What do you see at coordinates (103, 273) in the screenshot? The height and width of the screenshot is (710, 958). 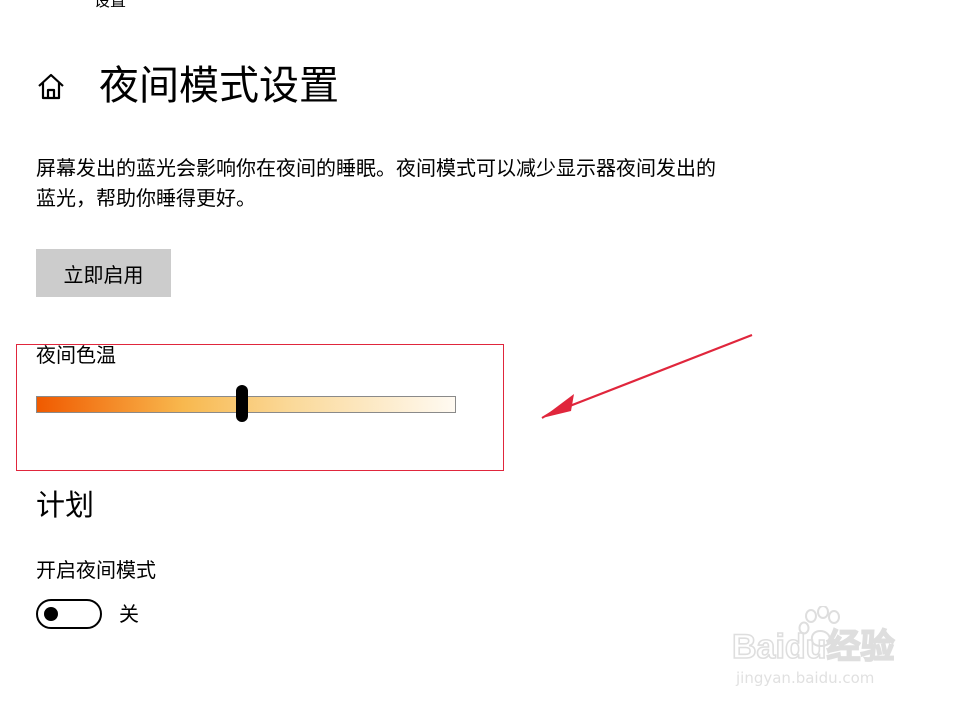 I see `enable-now-button: 立即启用` at bounding box center [103, 273].